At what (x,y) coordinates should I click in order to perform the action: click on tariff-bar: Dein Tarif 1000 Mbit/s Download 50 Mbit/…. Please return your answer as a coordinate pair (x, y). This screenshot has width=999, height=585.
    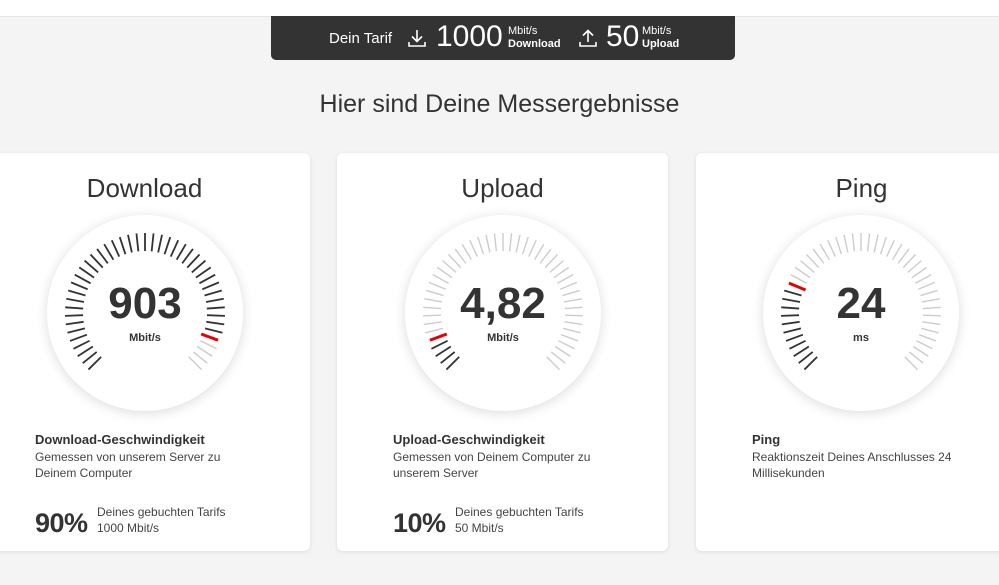
    Looking at the image, I should click on (503, 38).